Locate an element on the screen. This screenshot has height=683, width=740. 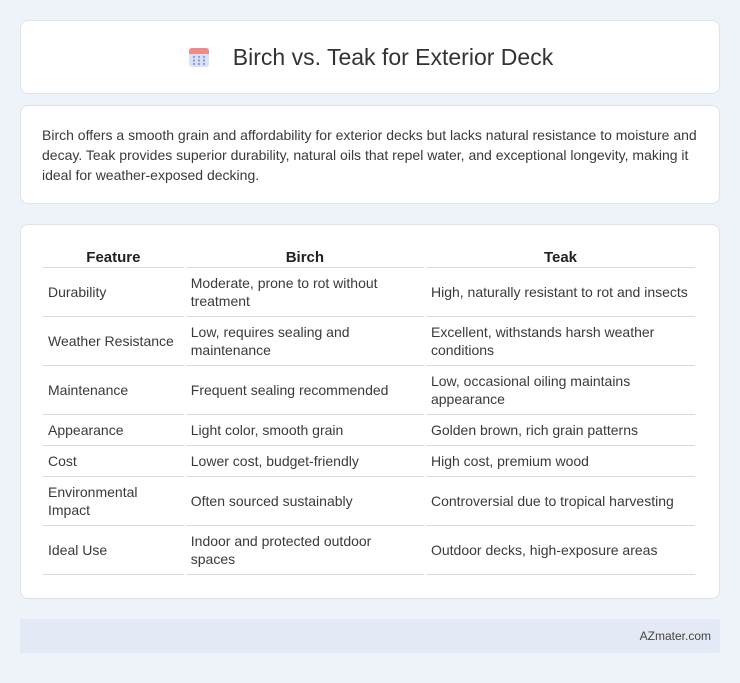
table-cell: Weather Resistance is located at coordinates (113, 341).